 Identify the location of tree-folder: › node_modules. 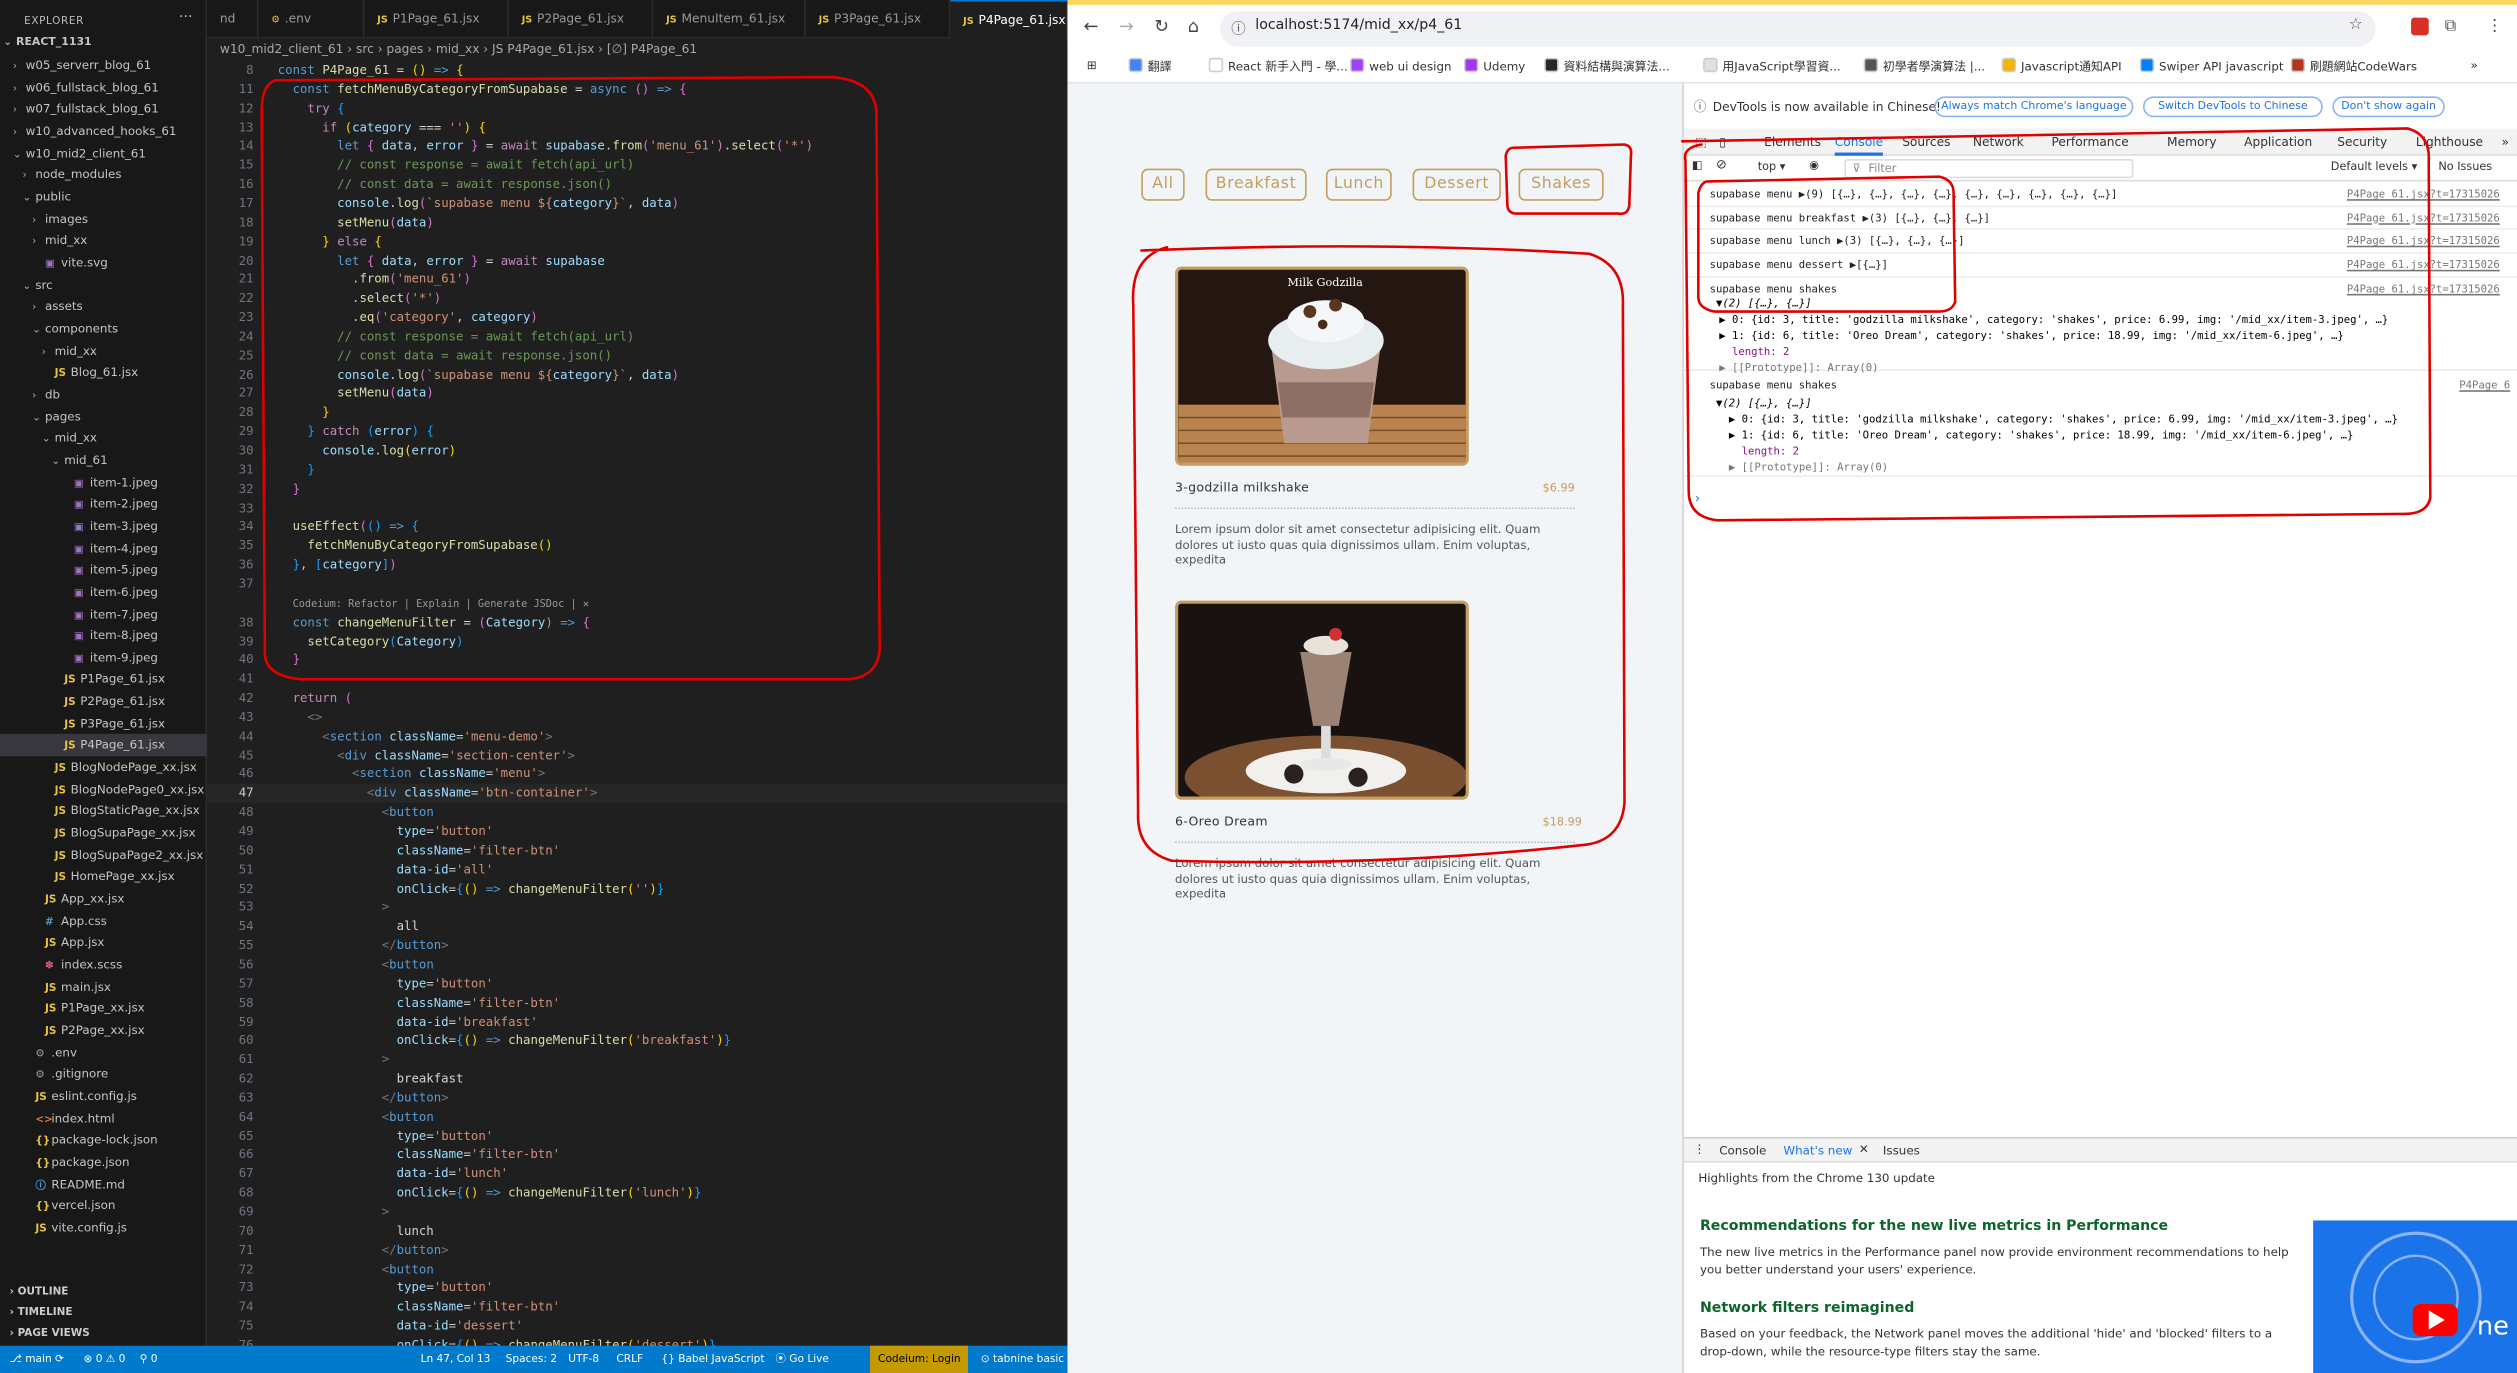
(103, 175).